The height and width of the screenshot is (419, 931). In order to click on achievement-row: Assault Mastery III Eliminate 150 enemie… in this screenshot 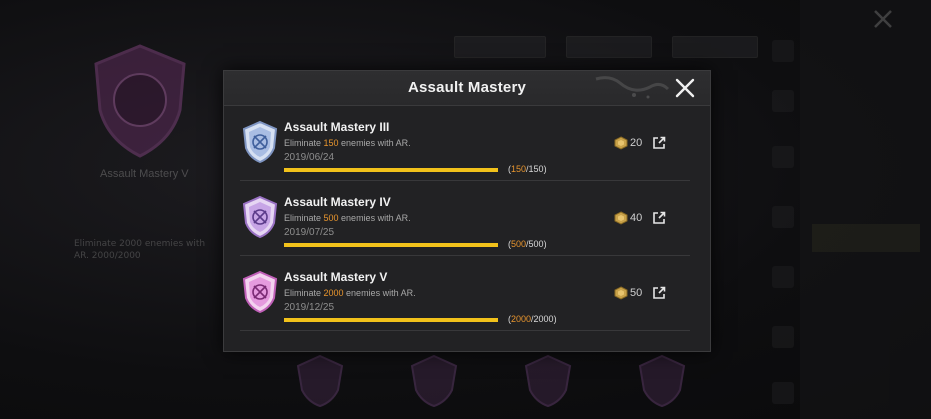, I will do `click(465, 143)`.